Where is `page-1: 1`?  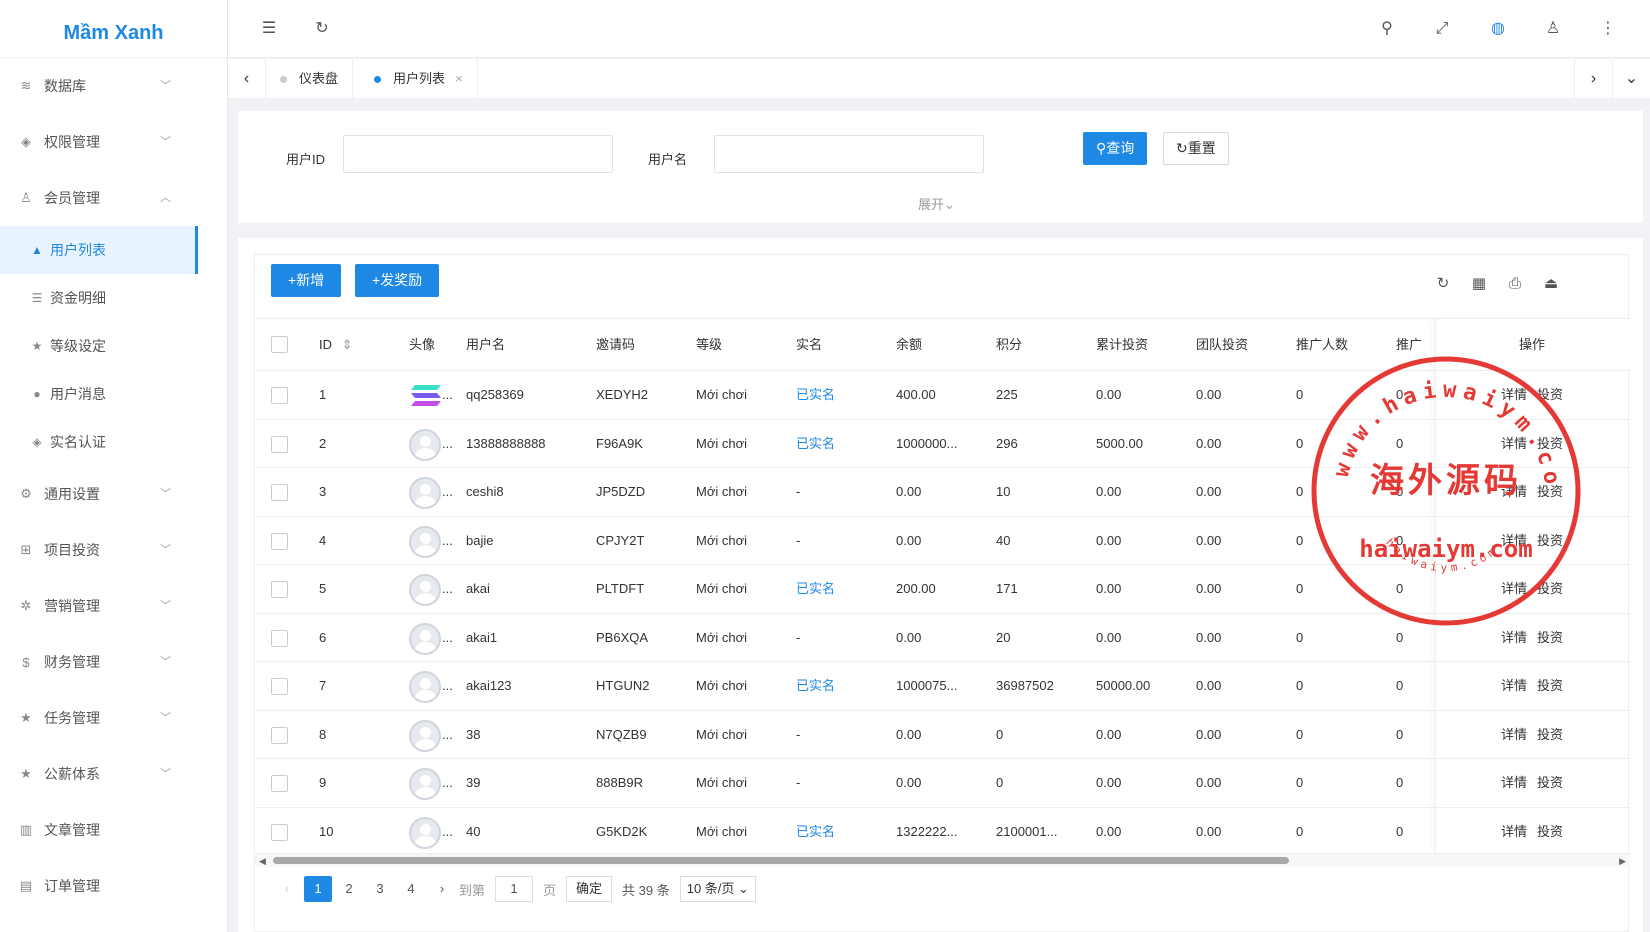 page-1: 1 is located at coordinates (318, 889).